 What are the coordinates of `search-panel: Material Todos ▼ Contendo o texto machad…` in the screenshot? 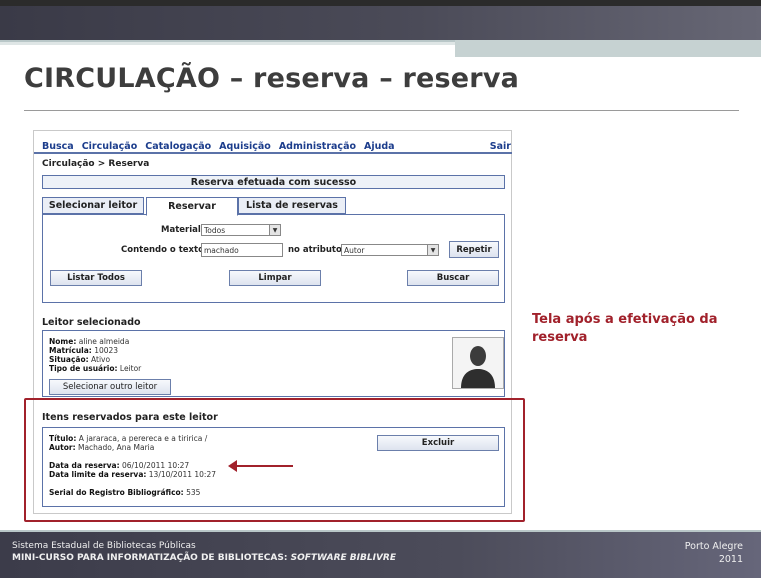 It's located at (273, 258).